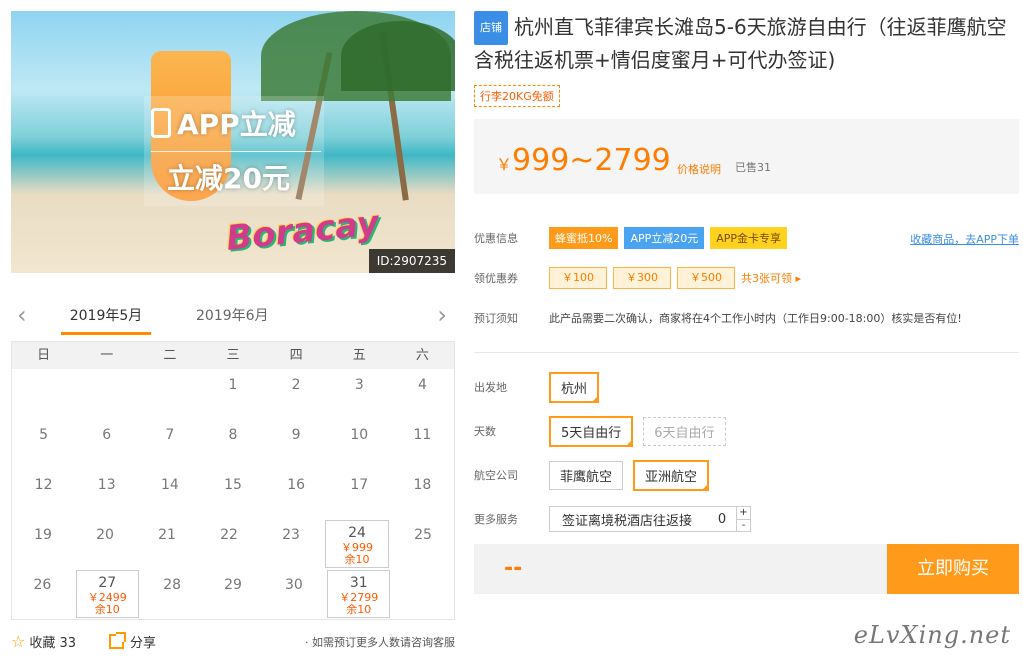  What do you see at coordinates (233, 494) in the screenshot?
I see `calendar-week-row: 12 13 14 15 16 17 18` at bounding box center [233, 494].